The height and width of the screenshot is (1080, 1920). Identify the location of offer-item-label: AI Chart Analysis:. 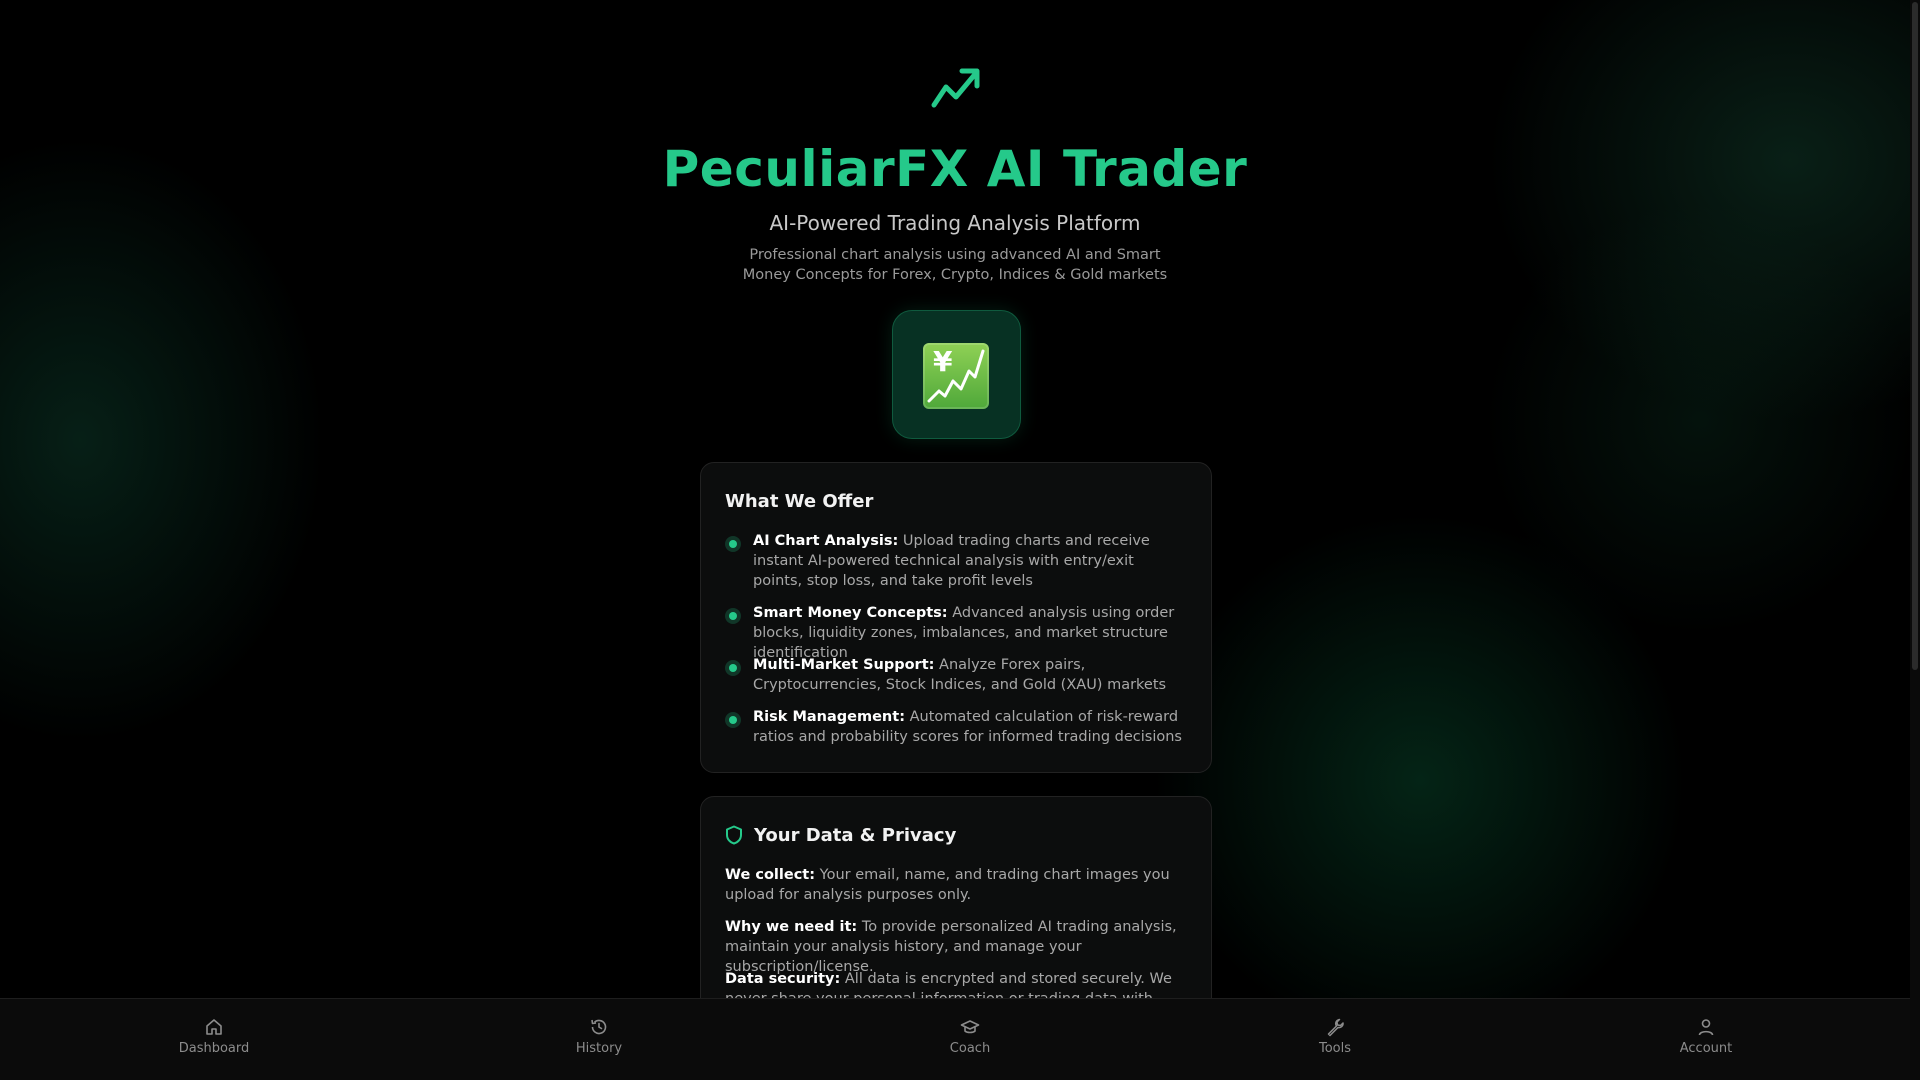
(826, 541).